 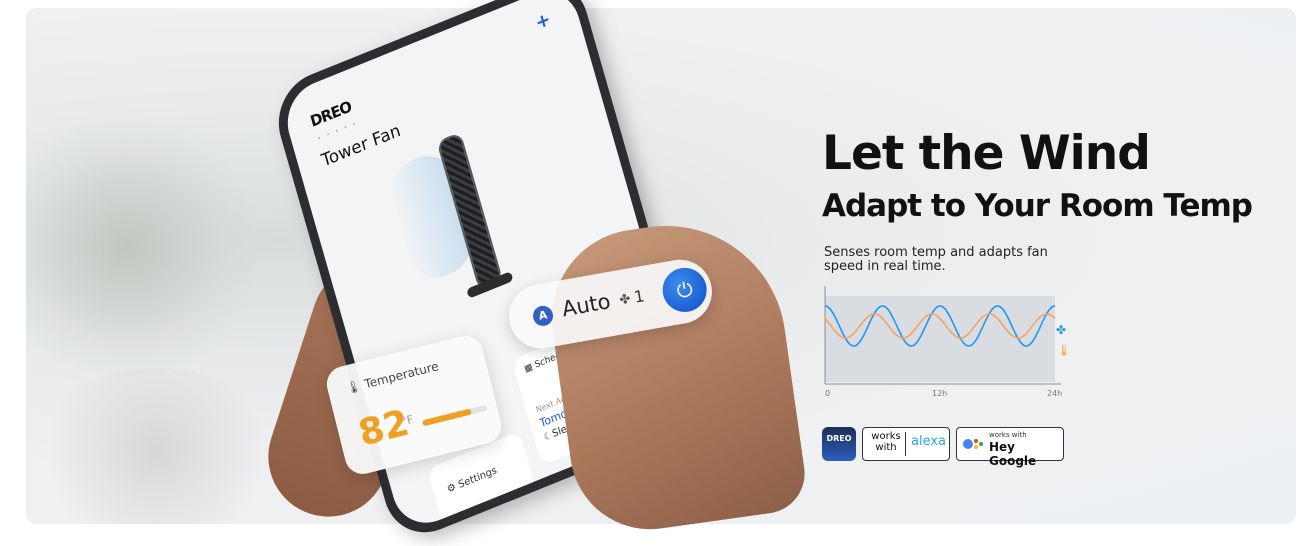 I want to click on fan-speed-value: 1, so click(x=639, y=296).